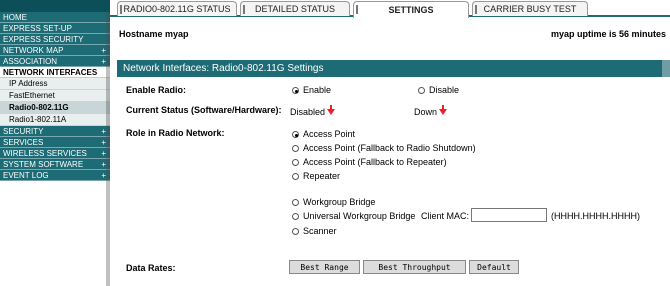  What do you see at coordinates (55, 96) in the screenshot?
I see `sidebar-subitem-fastethernet: FastEthernet` at bounding box center [55, 96].